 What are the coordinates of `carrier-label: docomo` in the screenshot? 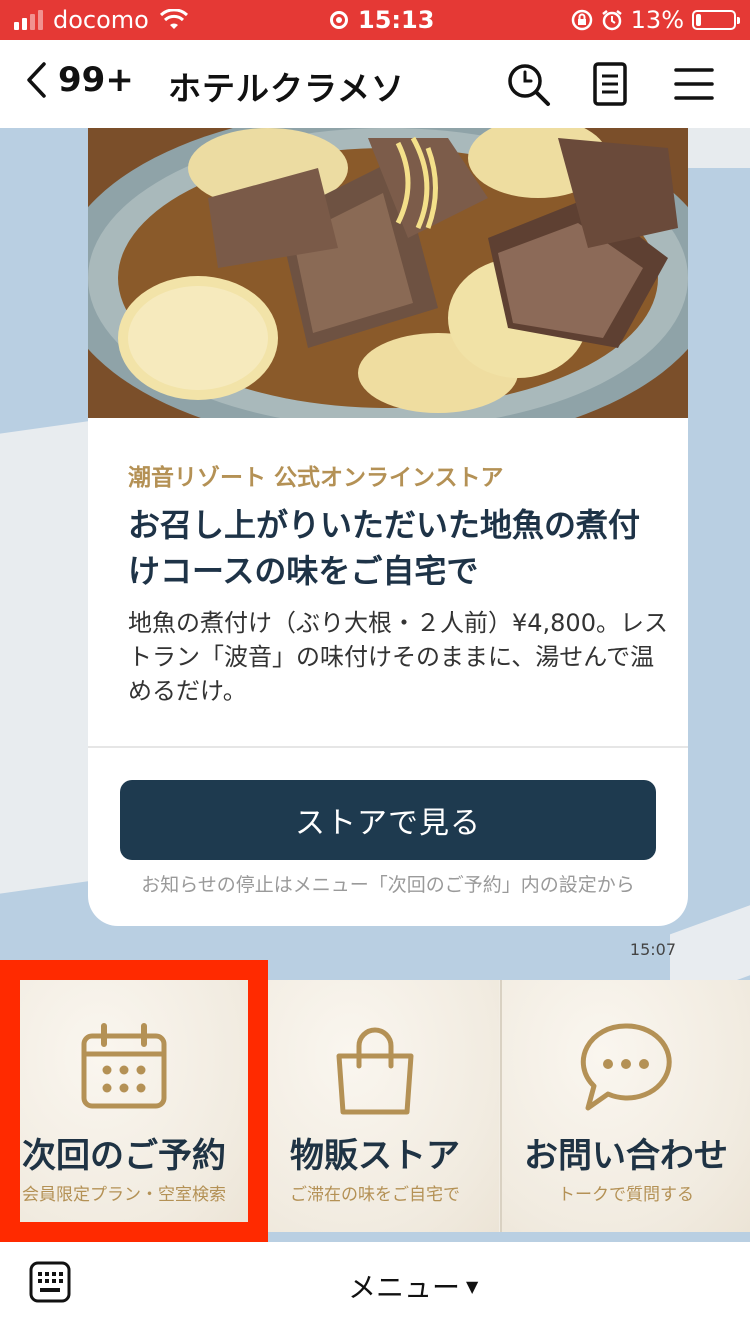 It's located at (101, 20).